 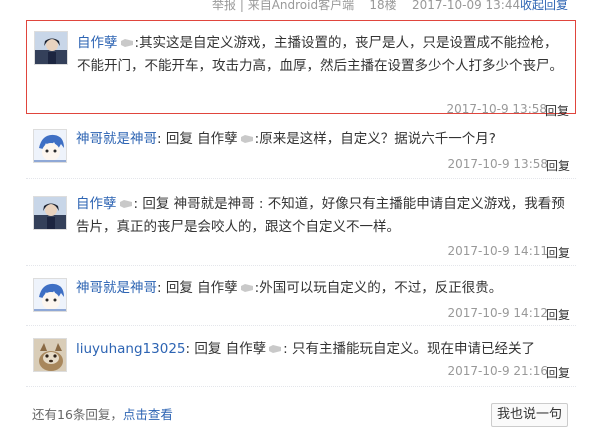 I want to click on report-link: 举报, so click(x=224, y=6).